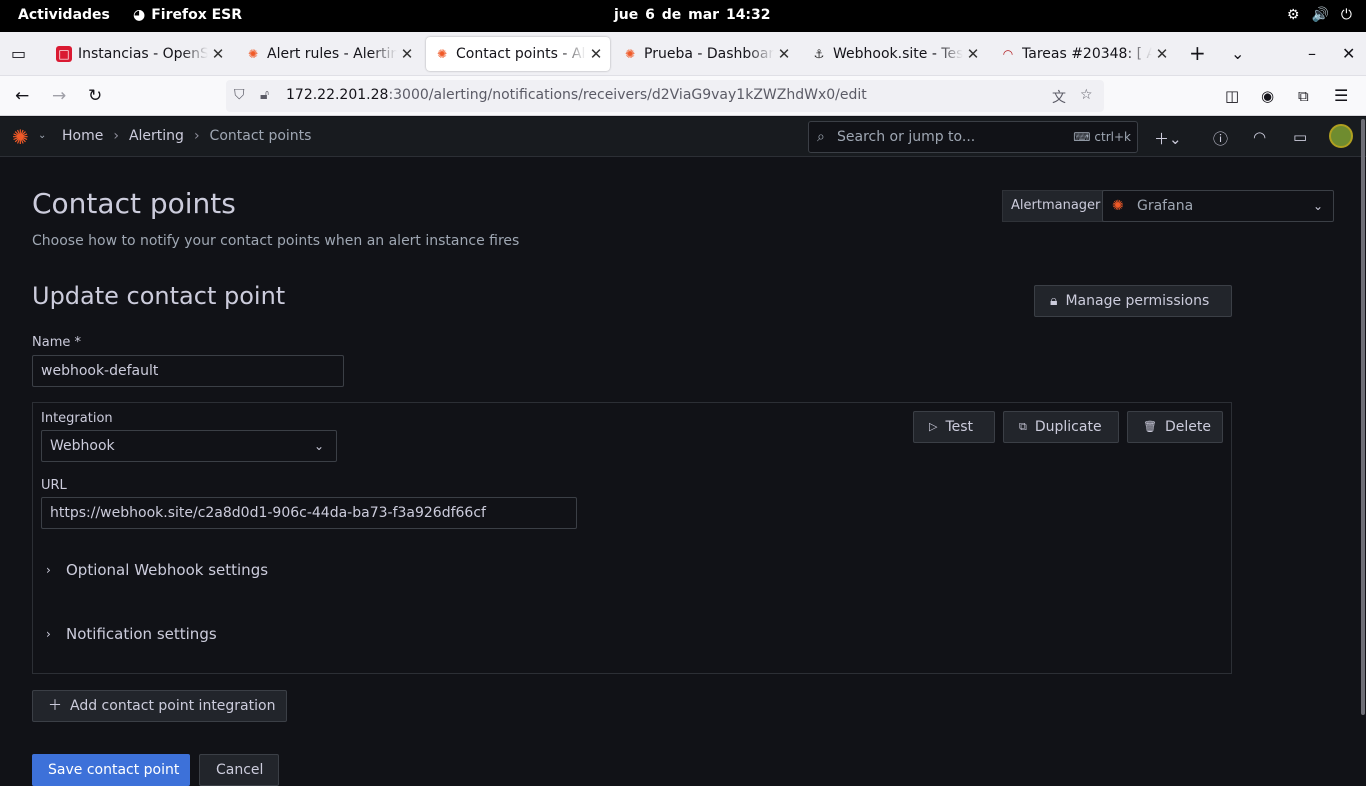  What do you see at coordinates (239, 95) in the screenshot?
I see `shield-icon: ⛉` at bounding box center [239, 95].